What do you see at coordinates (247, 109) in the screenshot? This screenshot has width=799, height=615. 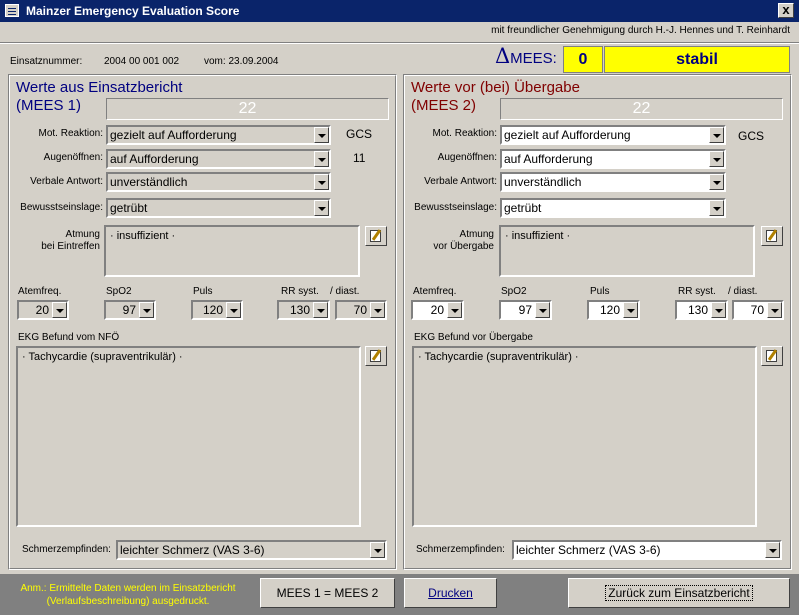 I see `mees1-score: 22` at bounding box center [247, 109].